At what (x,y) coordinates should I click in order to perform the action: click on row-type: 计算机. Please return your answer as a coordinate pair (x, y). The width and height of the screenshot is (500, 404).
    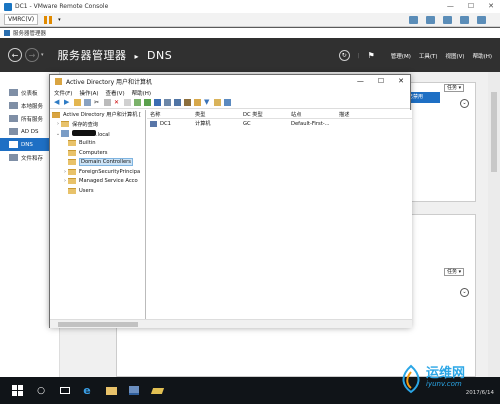
    Looking at the image, I should click on (203, 124).